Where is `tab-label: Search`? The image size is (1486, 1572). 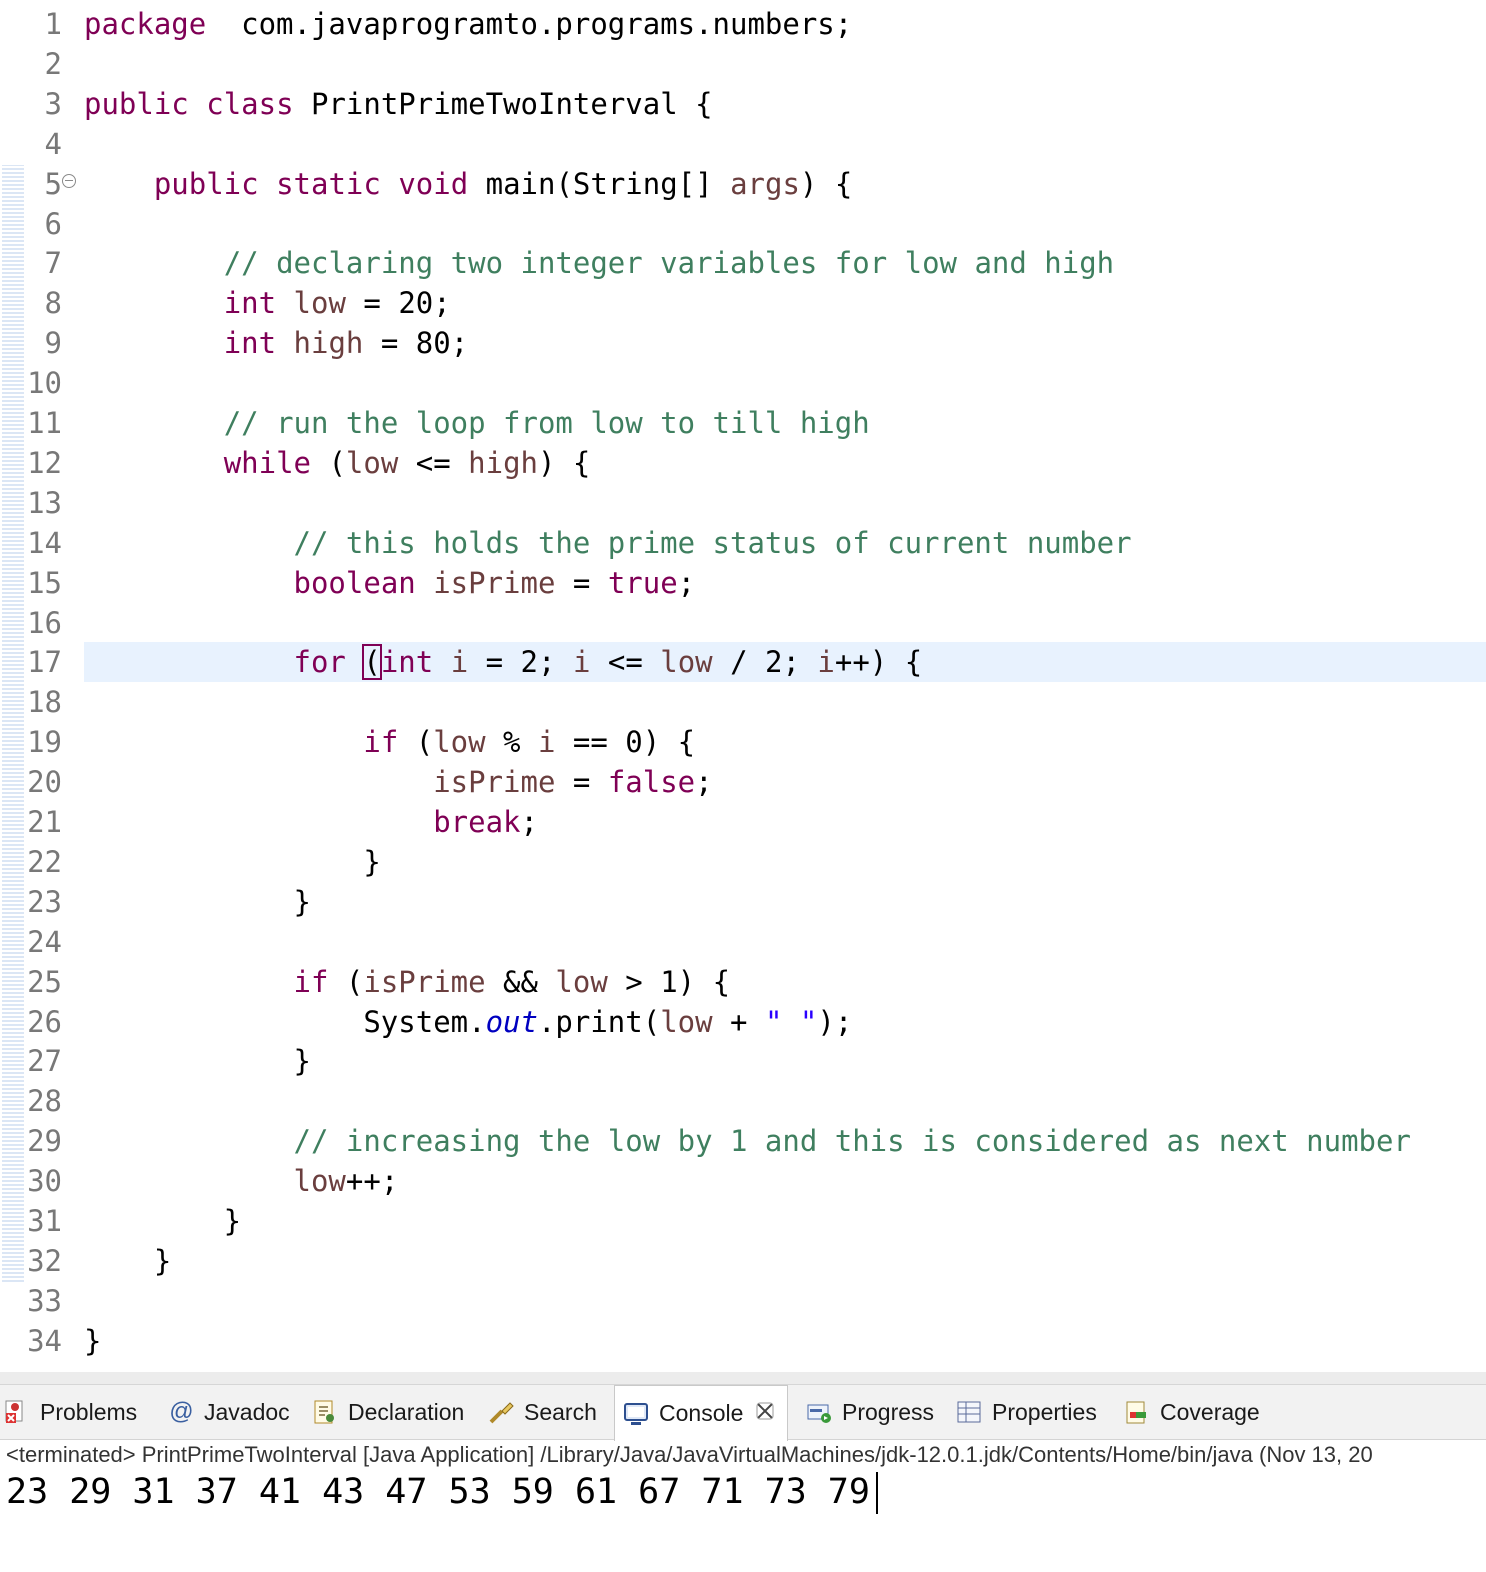
tab-label: Search is located at coordinates (560, 1411).